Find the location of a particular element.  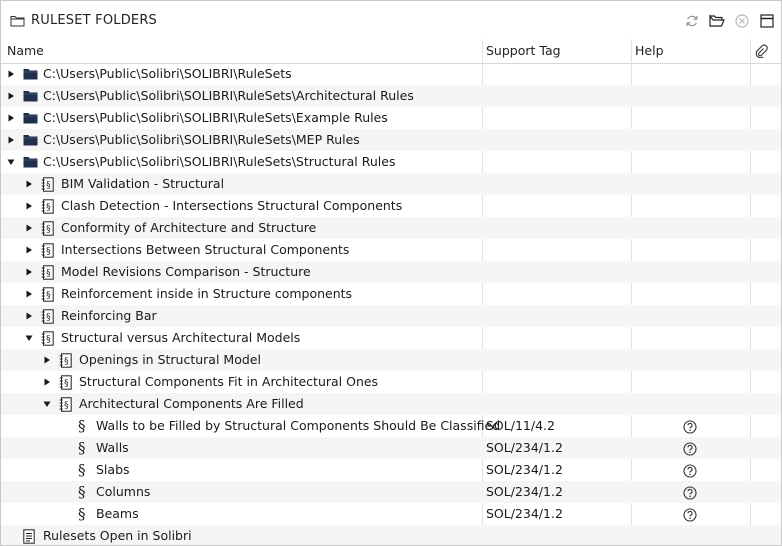

tree-row-label: Conformity of Architecture and Structure is located at coordinates (189, 227).